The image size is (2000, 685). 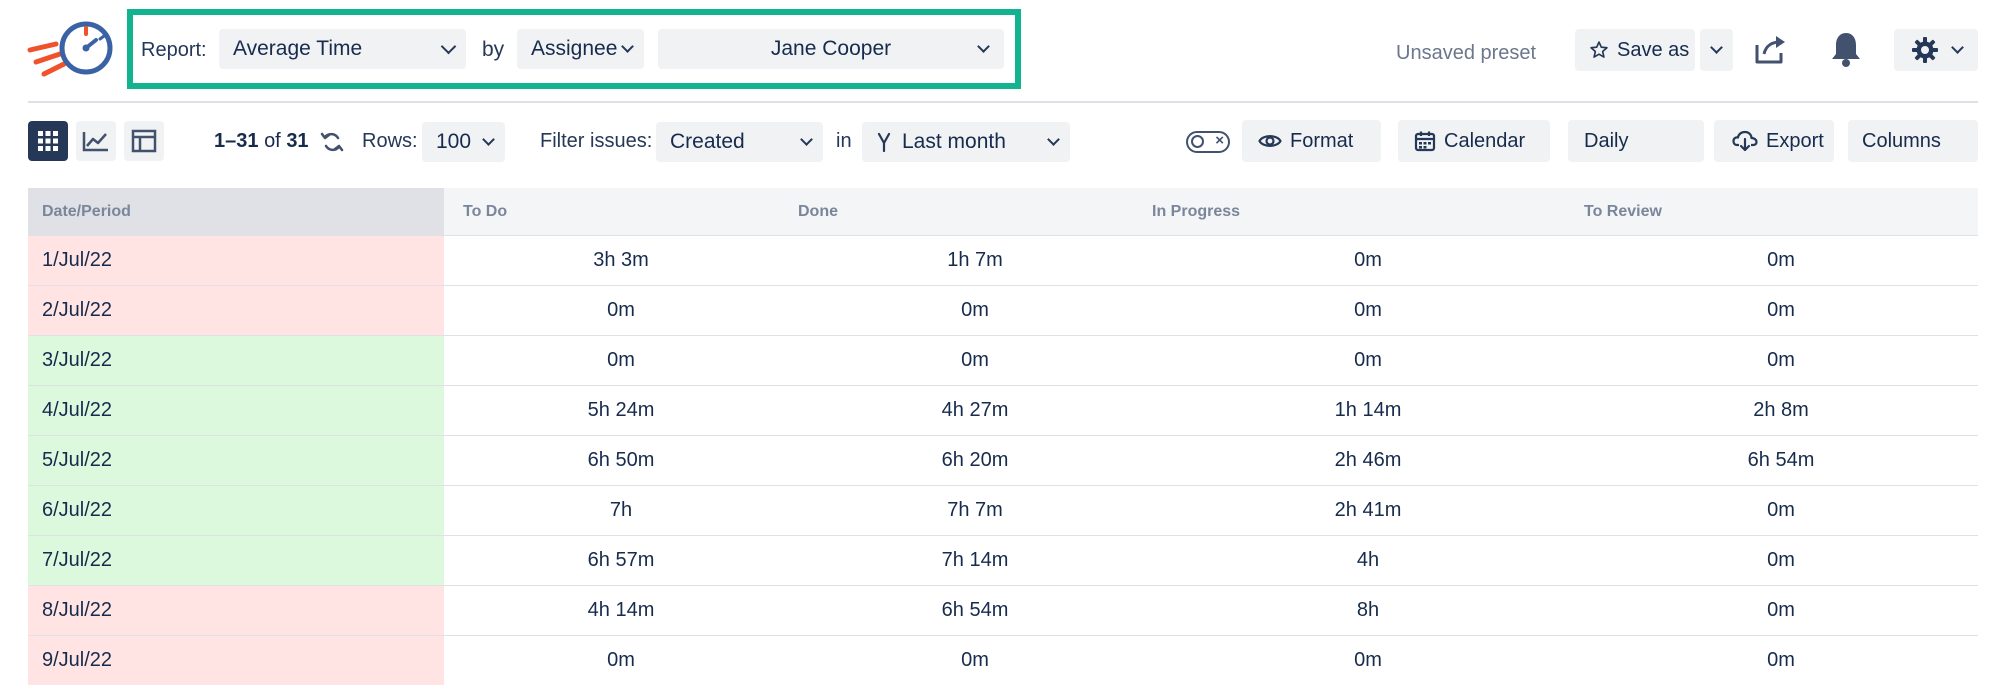 What do you see at coordinates (1653, 49) in the screenshot?
I see `save-as-label: Save as` at bounding box center [1653, 49].